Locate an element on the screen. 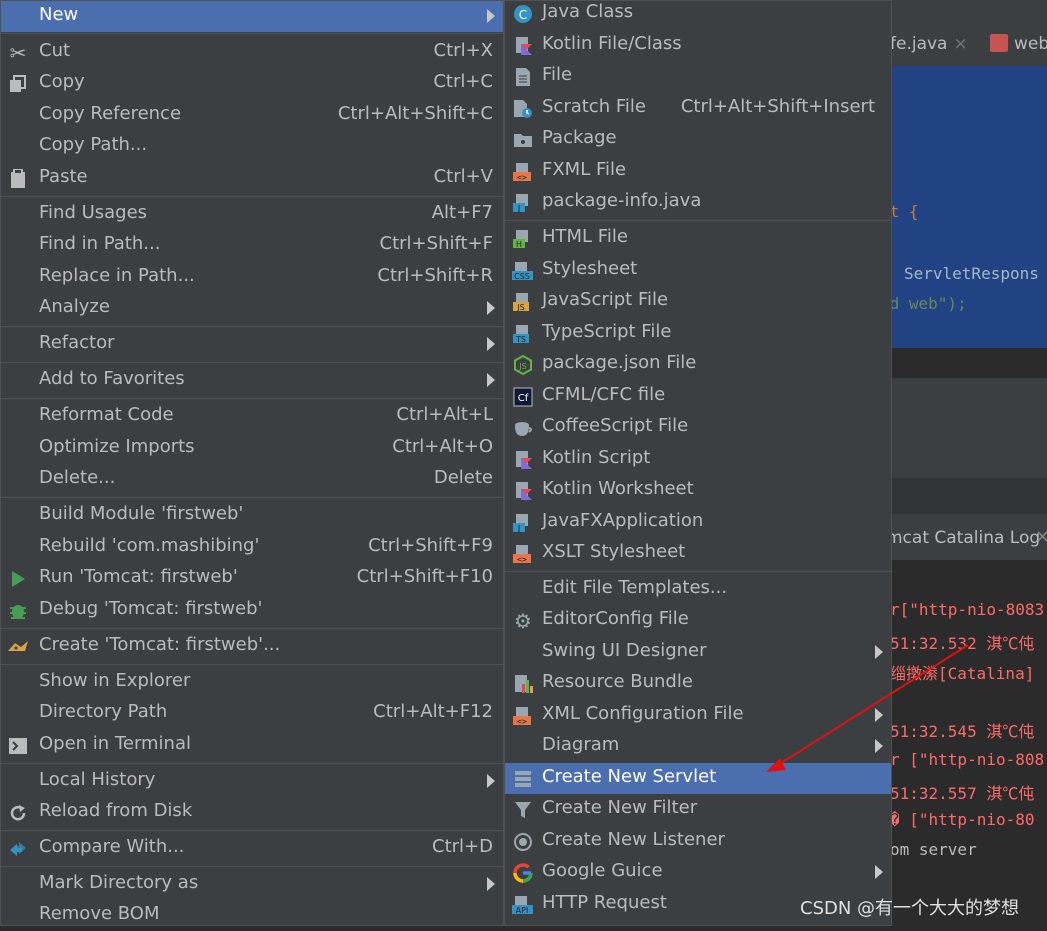 Image resolution: width=1047 pixels, height=931 pixels. menu-item-find-in-path: Find in Path... Ctrl+Shift+F is located at coordinates (252, 245).